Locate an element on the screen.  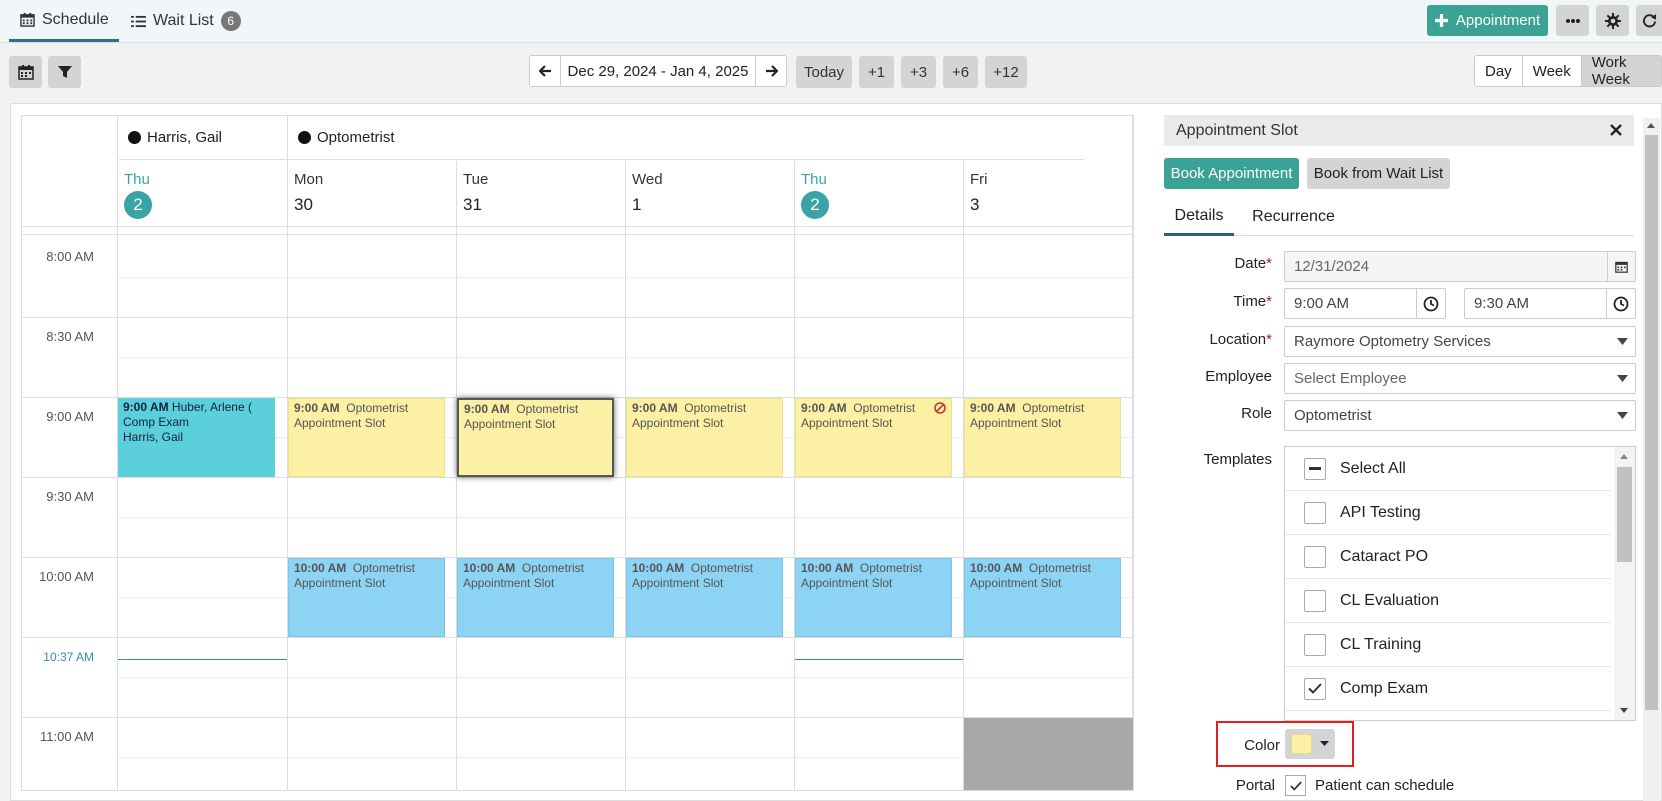
employee-select: Select Employee is located at coordinates (1460, 378).